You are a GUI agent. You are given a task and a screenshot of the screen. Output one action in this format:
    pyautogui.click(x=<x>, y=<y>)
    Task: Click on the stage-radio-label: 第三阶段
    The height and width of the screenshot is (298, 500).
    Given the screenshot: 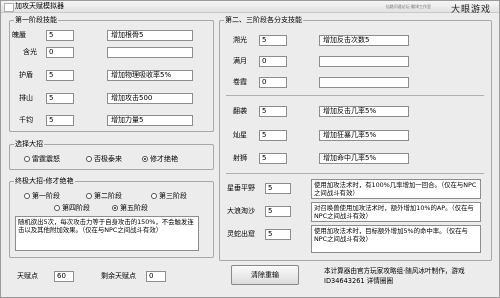 What is the action you would take?
    pyautogui.click(x=173, y=196)
    